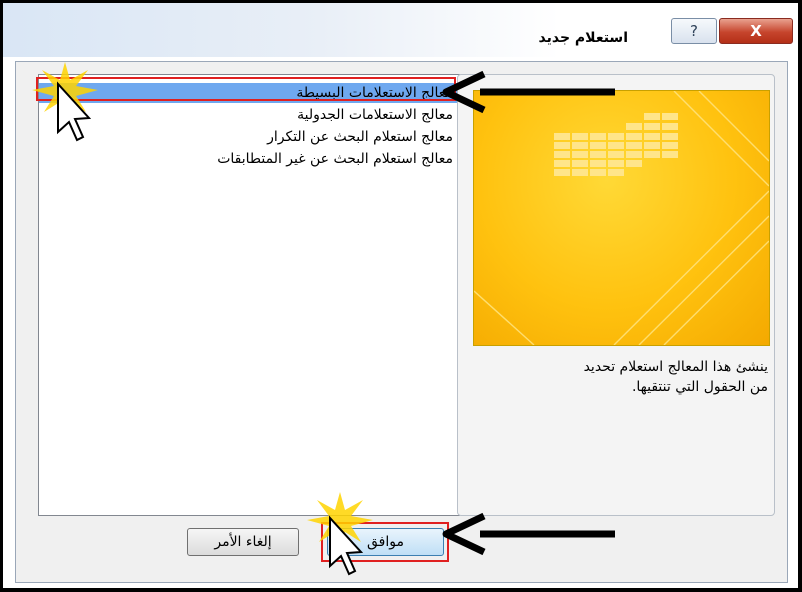 The image size is (802, 592). Describe the element at coordinates (335, 159) in the screenshot. I see `list-item-find-unmatched-wizard: معالج استعلام البحث عن غير المتطابقات` at that location.